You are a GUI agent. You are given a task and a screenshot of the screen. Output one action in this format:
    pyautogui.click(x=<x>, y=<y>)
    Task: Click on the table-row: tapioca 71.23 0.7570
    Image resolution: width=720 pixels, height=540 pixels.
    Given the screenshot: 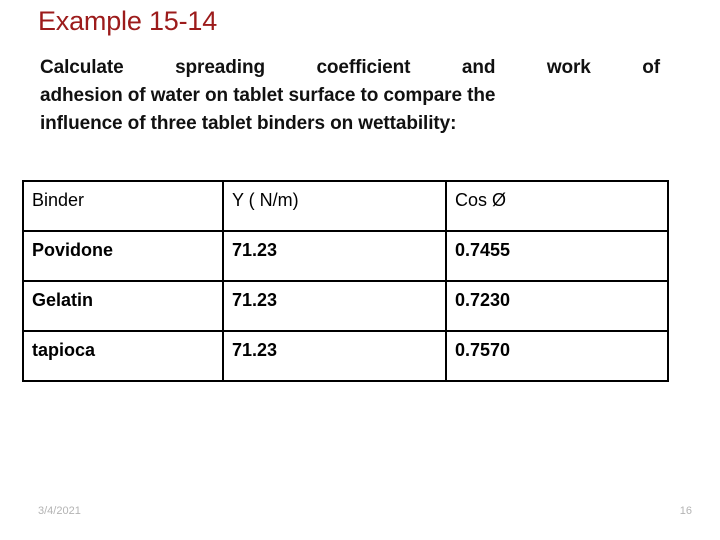 What is the action you would take?
    pyautogui.click(x=345, y=356)
    